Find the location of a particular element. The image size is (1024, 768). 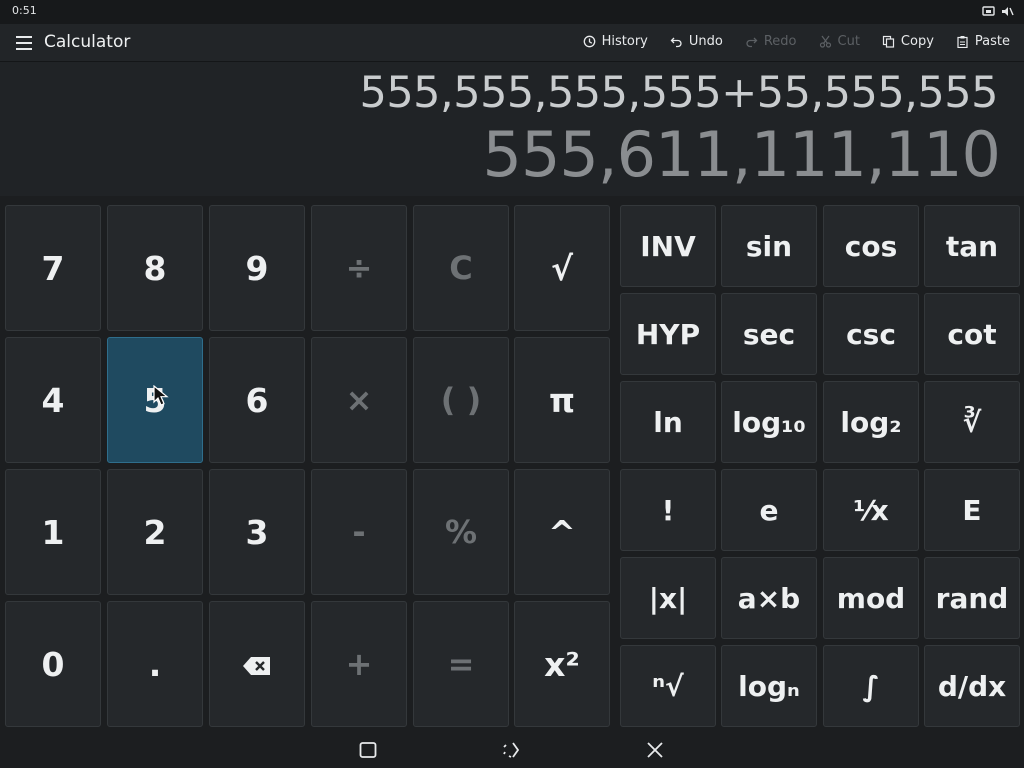

key-derivative: d/dx is located at coordinates (972, 686).